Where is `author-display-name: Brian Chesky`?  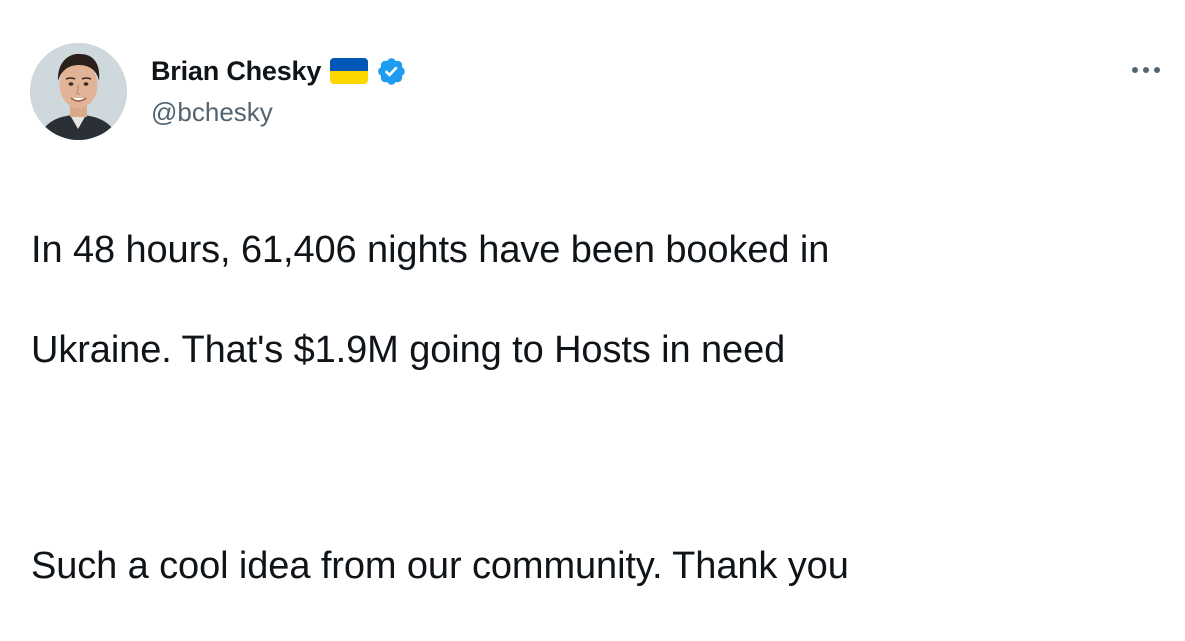
author-display-name: Brian Chesky is located at coordinates (236, 71).